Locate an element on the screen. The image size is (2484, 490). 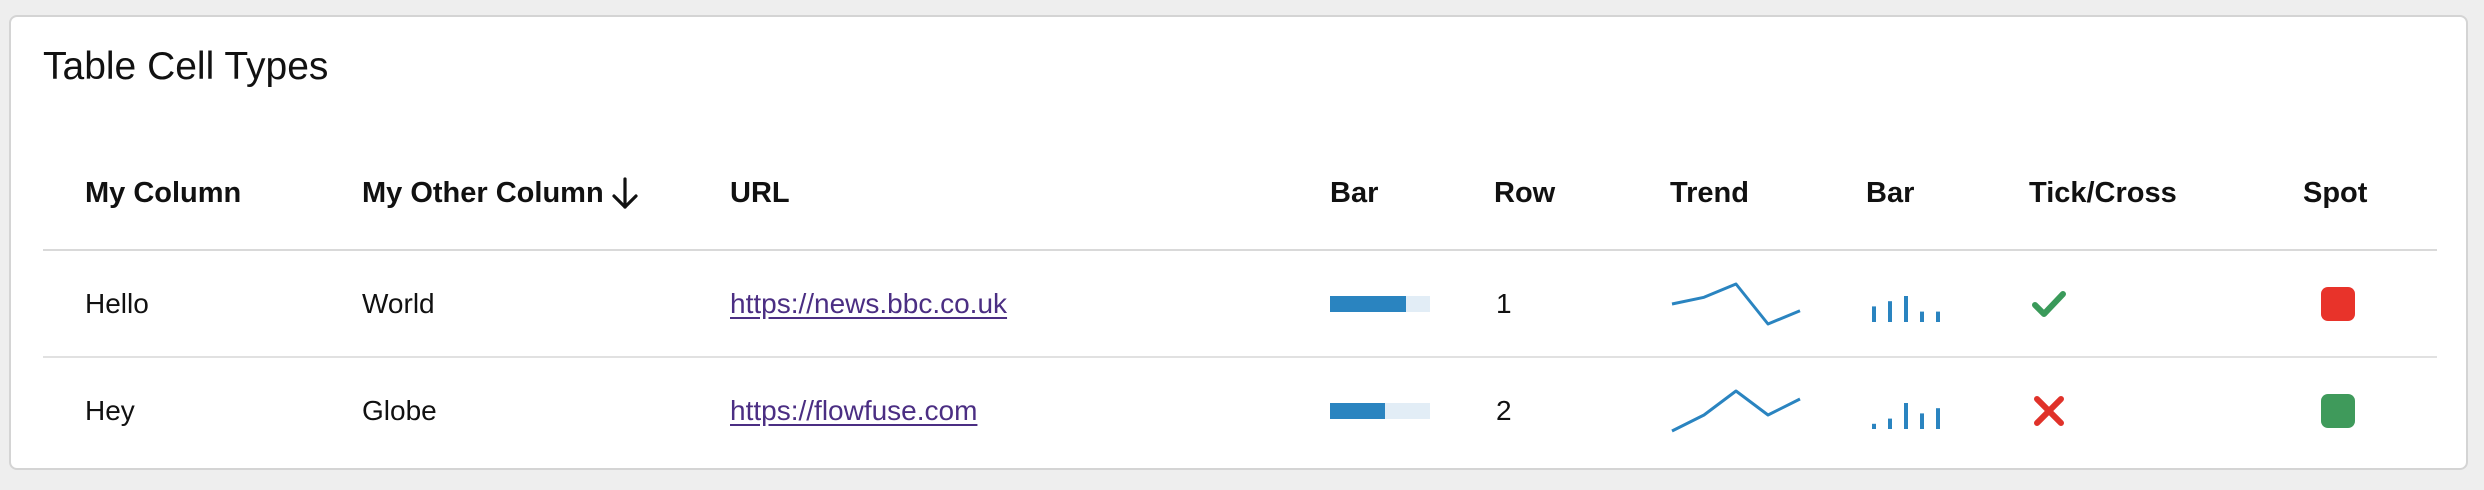
header-spot: Spot is located at coordinates (2335, 193).